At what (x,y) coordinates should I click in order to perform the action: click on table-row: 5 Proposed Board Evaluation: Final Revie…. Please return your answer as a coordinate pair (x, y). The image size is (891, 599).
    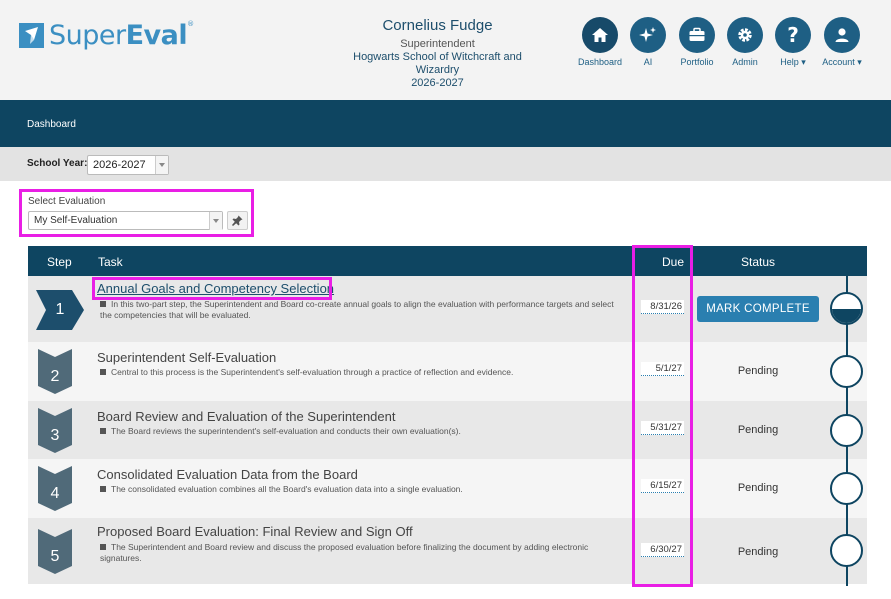
    Looking at the image, I should click on (447, 550).